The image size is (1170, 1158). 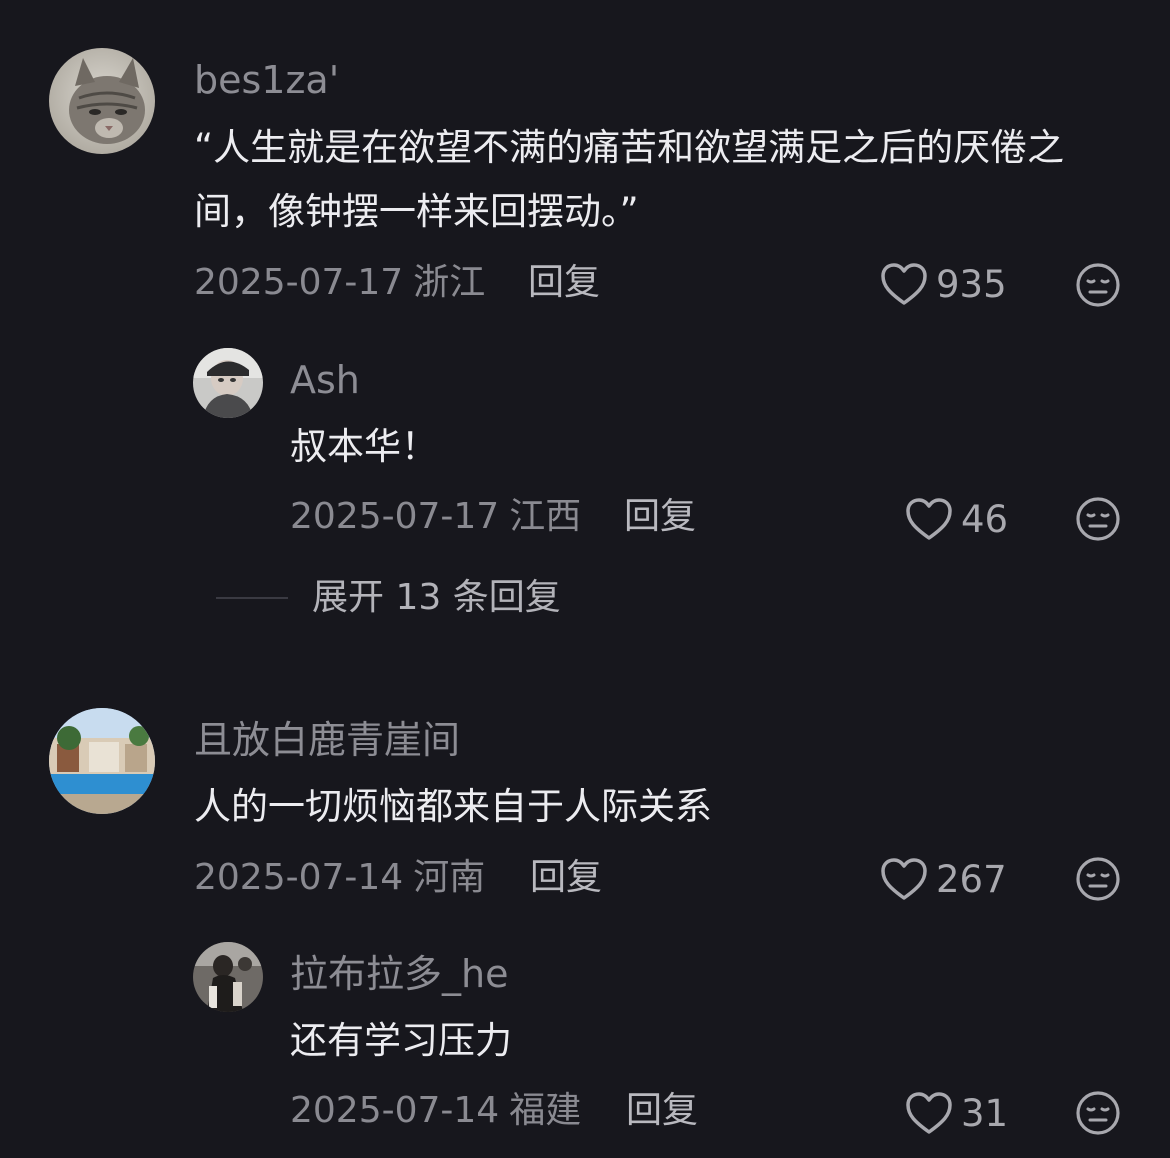 What do you see at coordinates (449, 877) in the screenshot?
I see `comment-location: 河南` at bounding box center [449, 877].